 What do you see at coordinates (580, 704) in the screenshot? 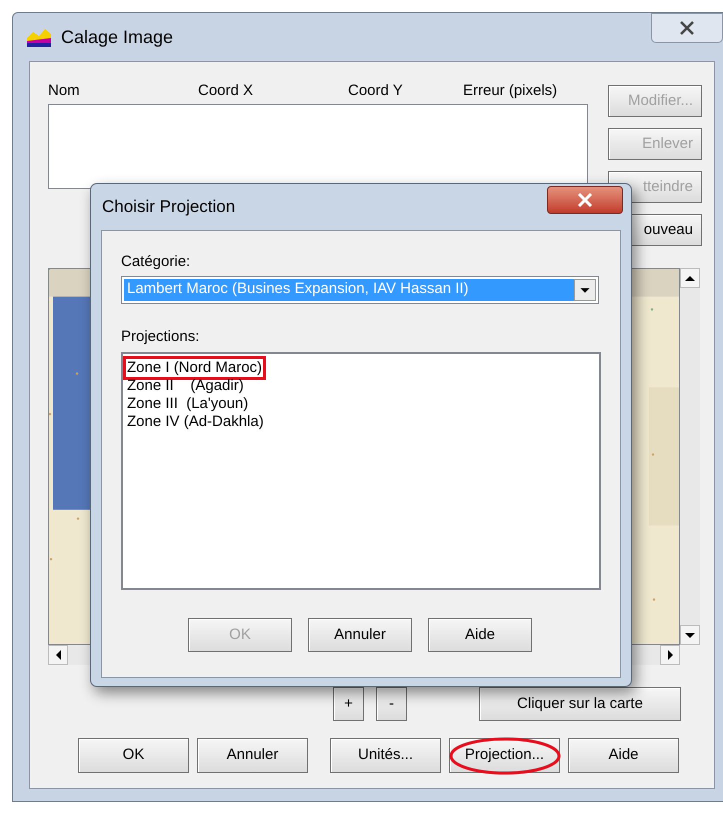
I see `button: Cliquer sur la carte` at bounding box center [580, 704].